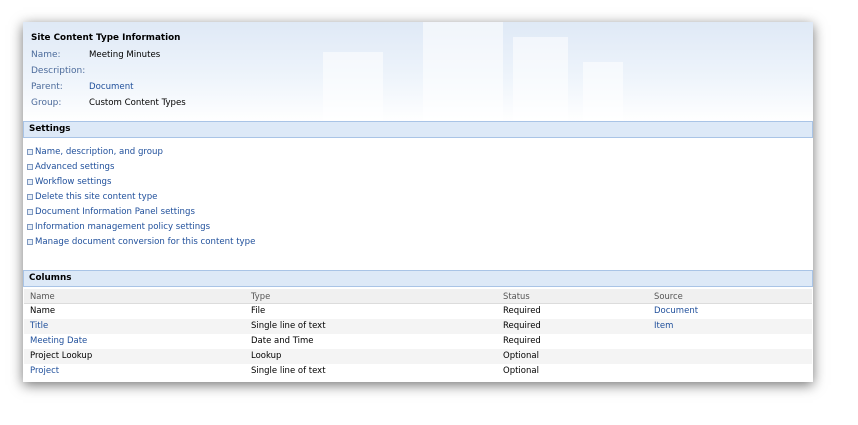 This screenshot has width=858, height=425. Describe the element at coordinates (418, 311) in the screenshot. I see `table-row: Name File Required Document` at that location.